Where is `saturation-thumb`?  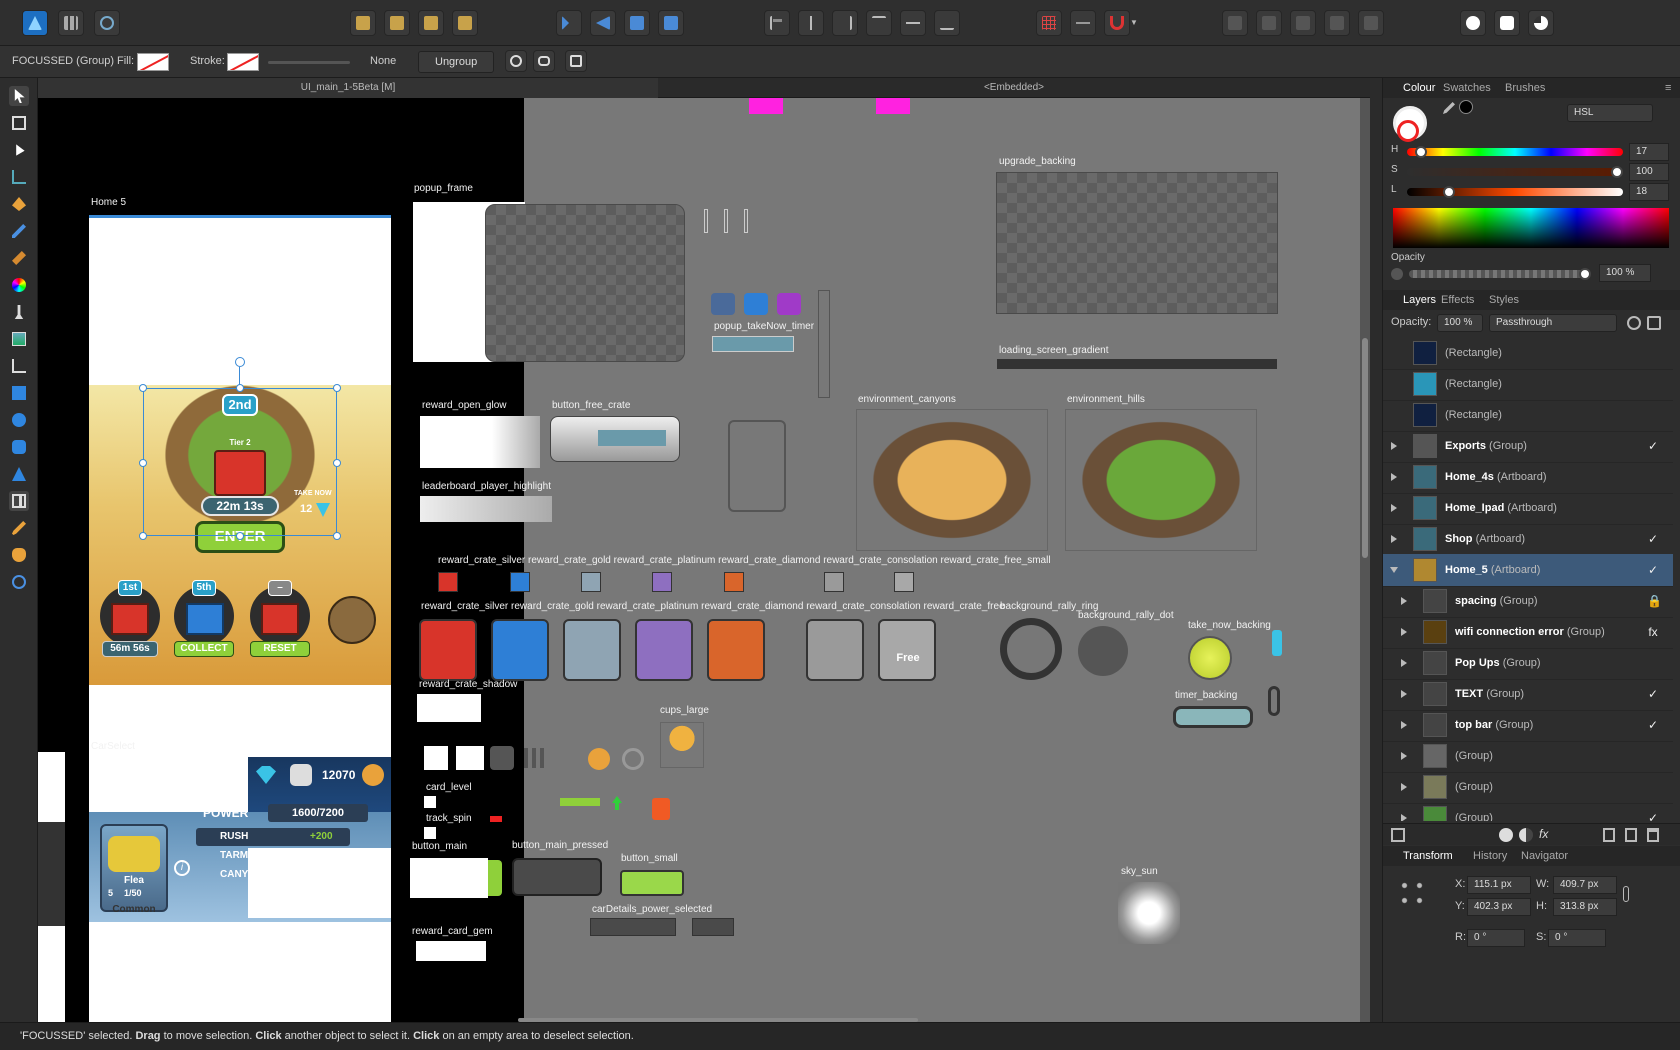
saturation-thumb is located at coordinates (1617, 172).